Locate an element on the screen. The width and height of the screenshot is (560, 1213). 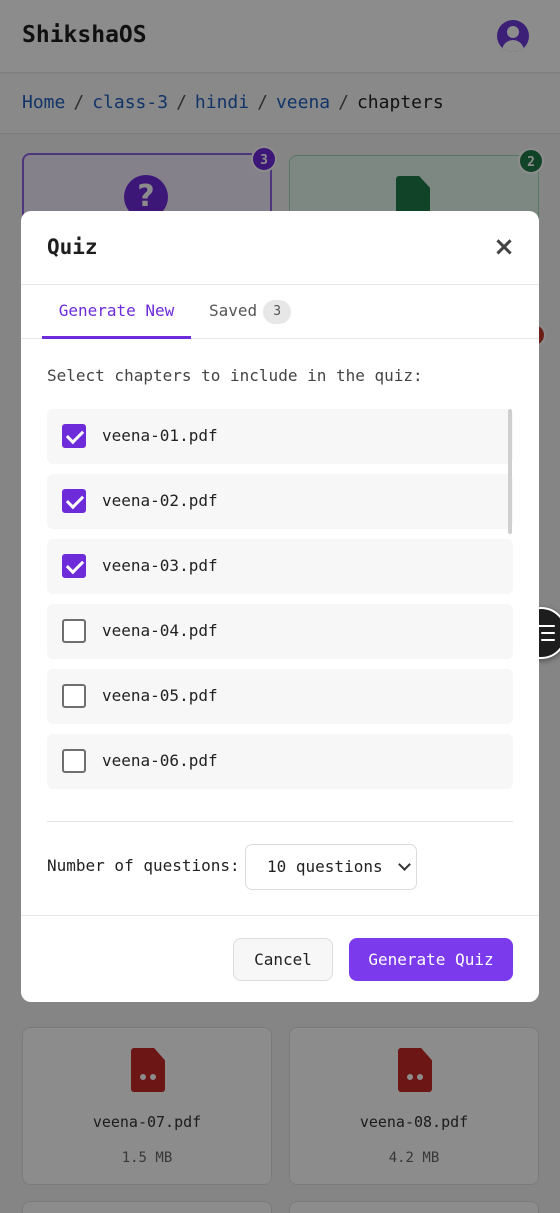
footer-divider is located at coordinates (280, 915).